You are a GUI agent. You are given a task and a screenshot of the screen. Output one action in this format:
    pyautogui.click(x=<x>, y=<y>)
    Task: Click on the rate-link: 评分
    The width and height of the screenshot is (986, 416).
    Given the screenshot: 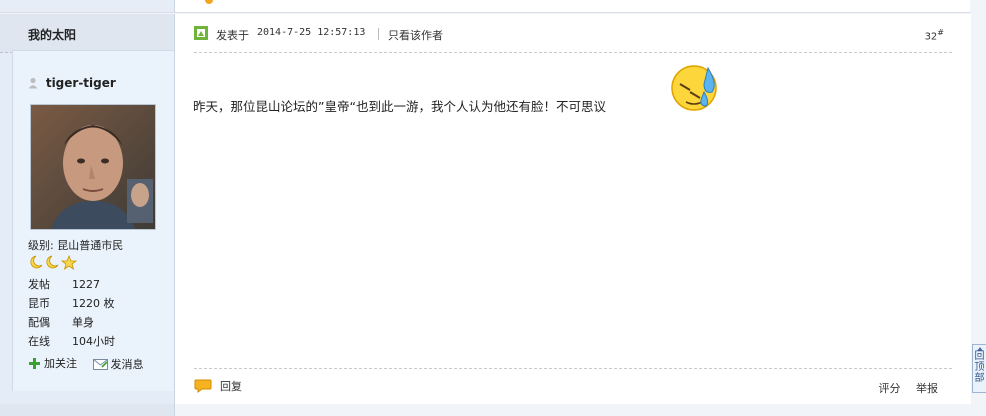 What is the action you would take?
    pyautogui.click(x=890, y=388)
    